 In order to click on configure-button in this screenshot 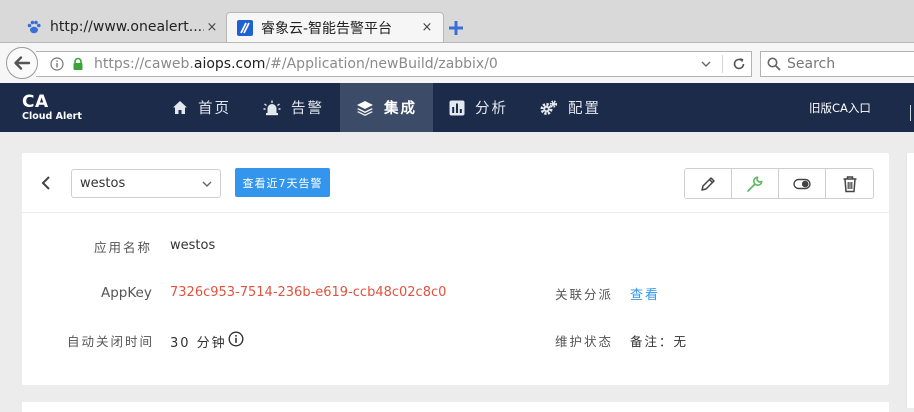, I will do `click(755, 183)`.